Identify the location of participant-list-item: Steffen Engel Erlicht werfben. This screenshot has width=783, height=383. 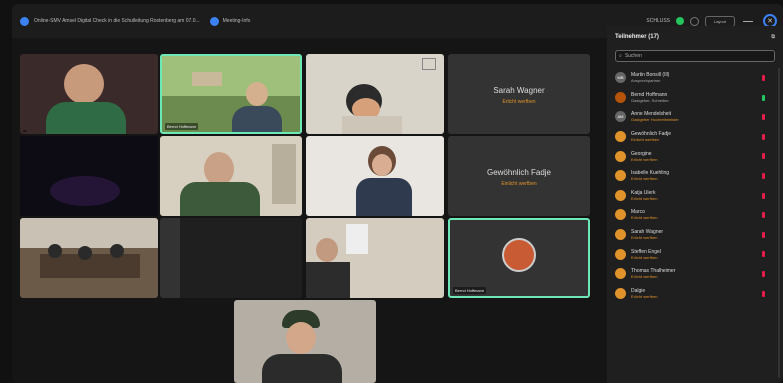
(695, 254).